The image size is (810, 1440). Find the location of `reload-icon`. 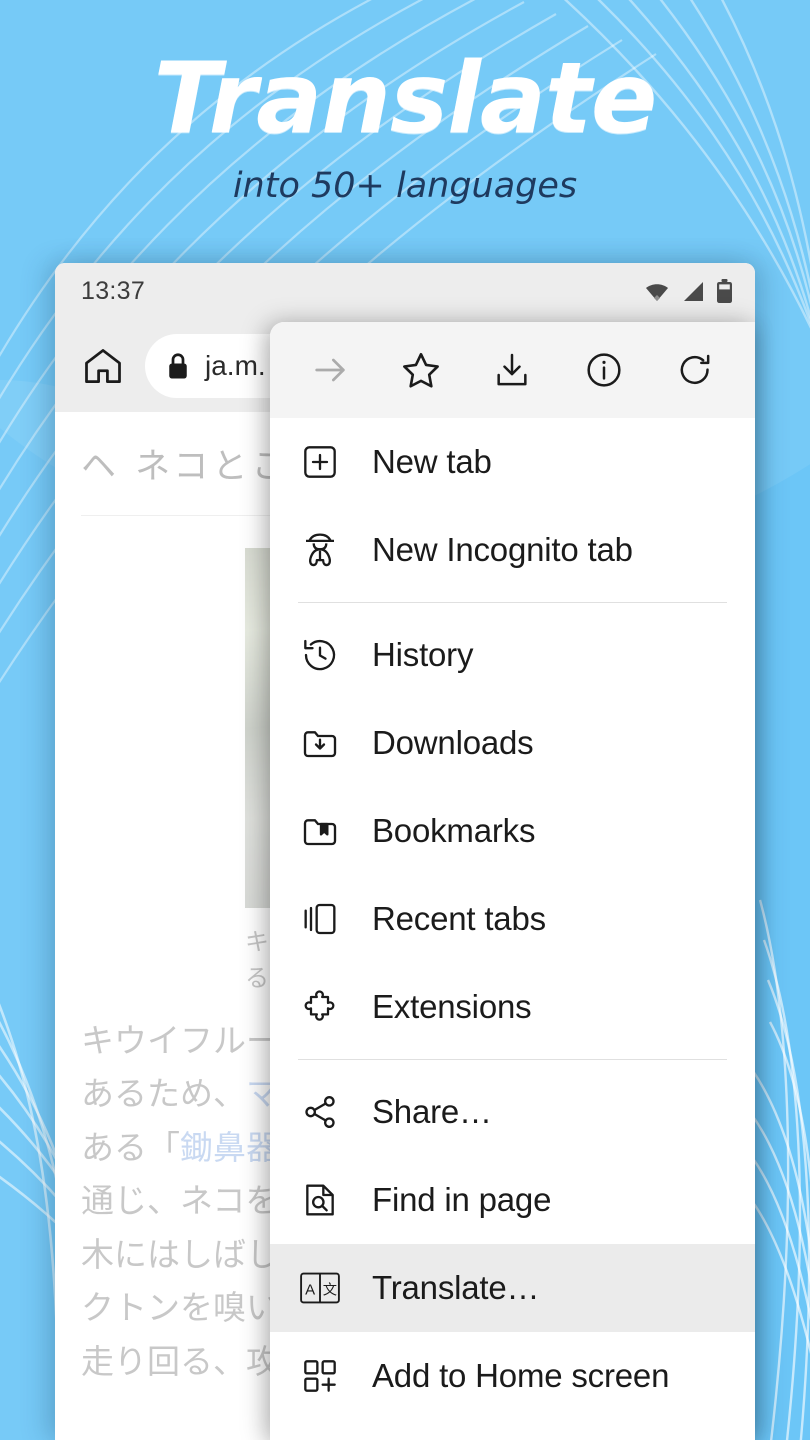

reload-icon is located at coordinates (695, 370).